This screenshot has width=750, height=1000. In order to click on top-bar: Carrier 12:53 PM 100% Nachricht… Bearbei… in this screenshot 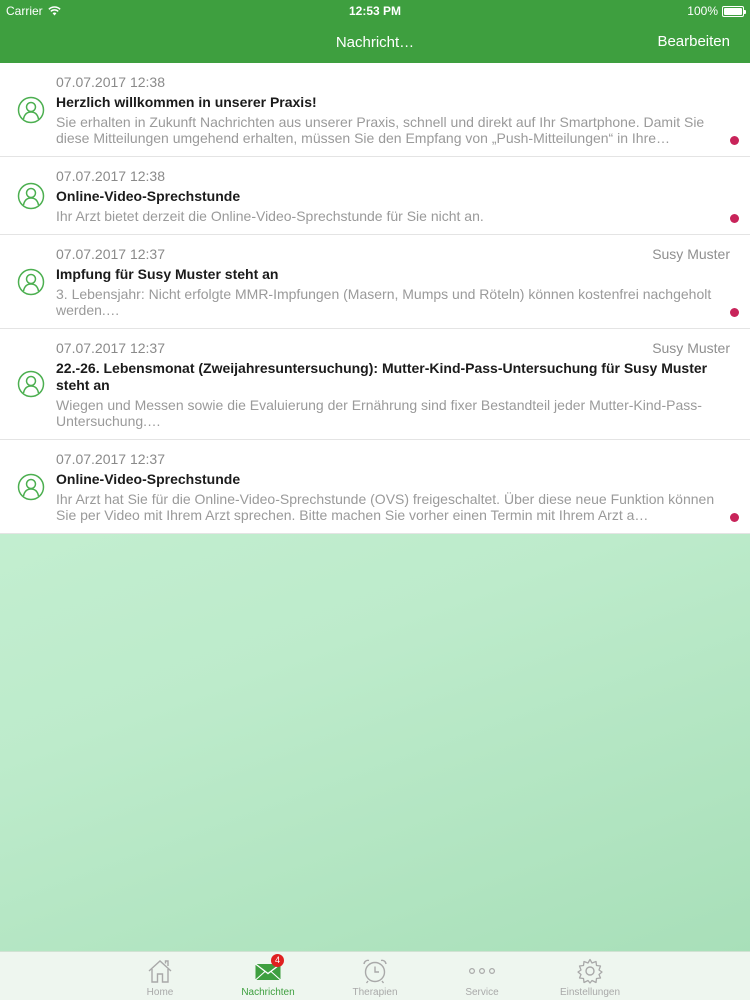, I will do `click(375, 31)`.